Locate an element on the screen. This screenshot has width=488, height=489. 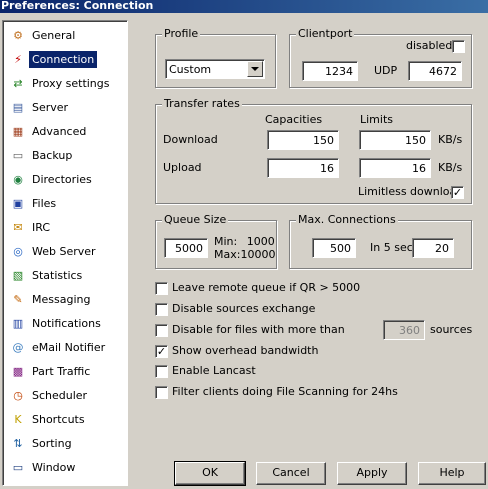
udp-label: UDP is located at coordinates (386, 70).